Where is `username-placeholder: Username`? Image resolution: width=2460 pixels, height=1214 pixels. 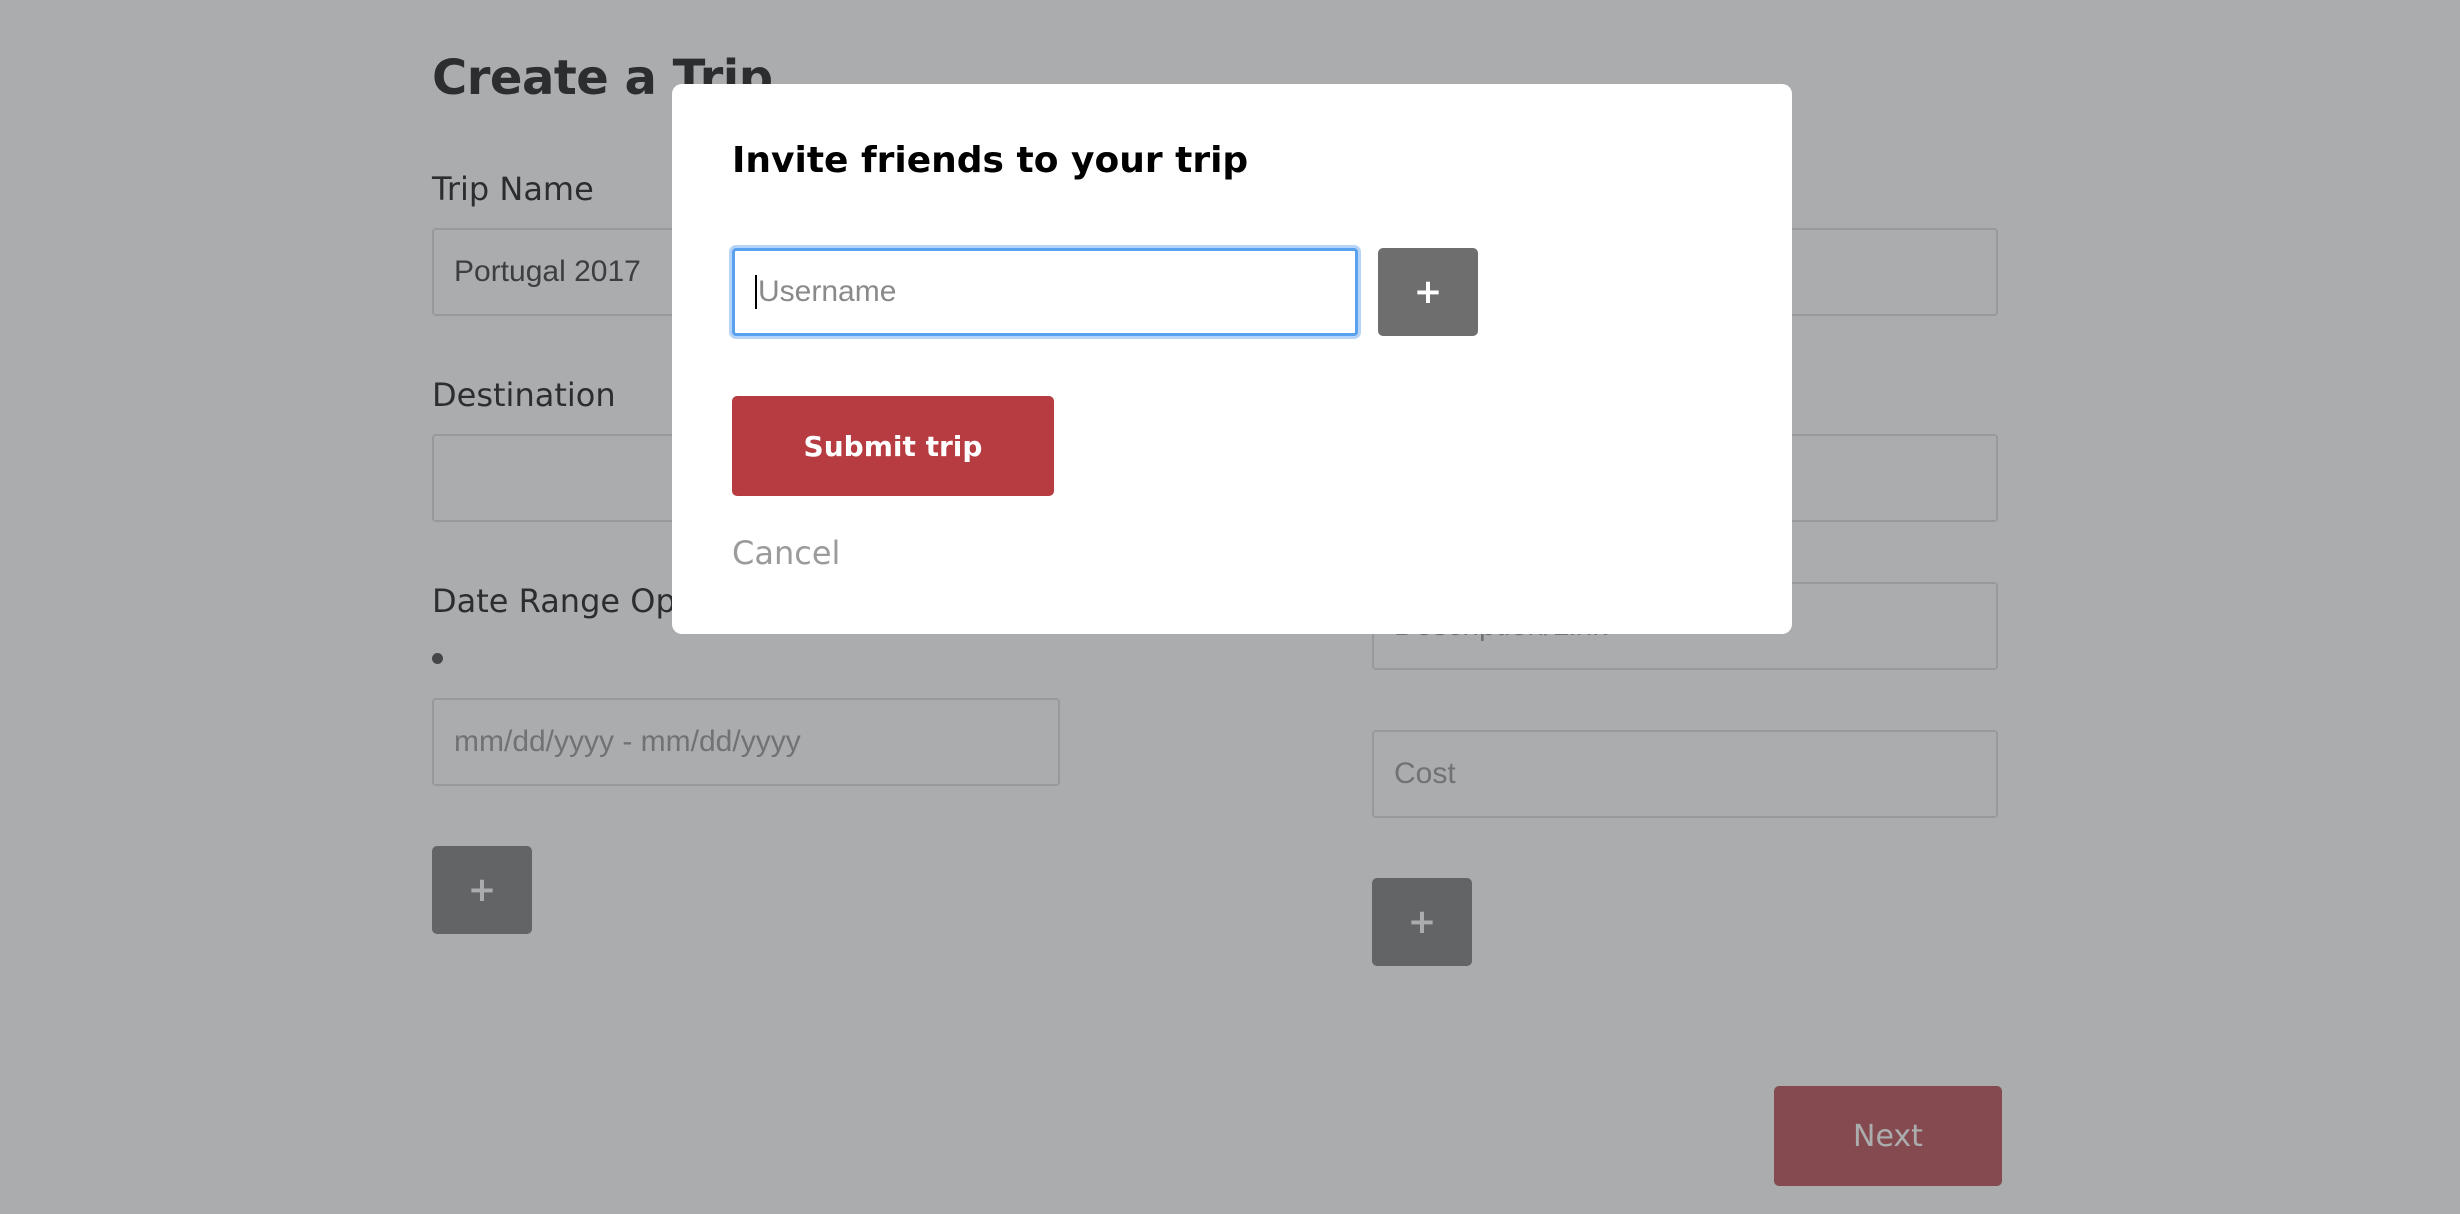
username-placeholder: Username is located at coordinates (827, 291).